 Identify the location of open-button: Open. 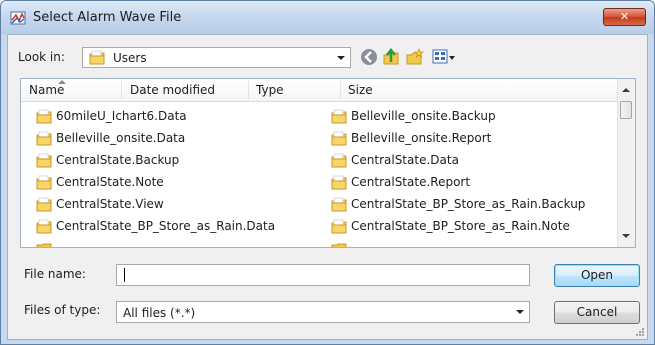
(597, 275).